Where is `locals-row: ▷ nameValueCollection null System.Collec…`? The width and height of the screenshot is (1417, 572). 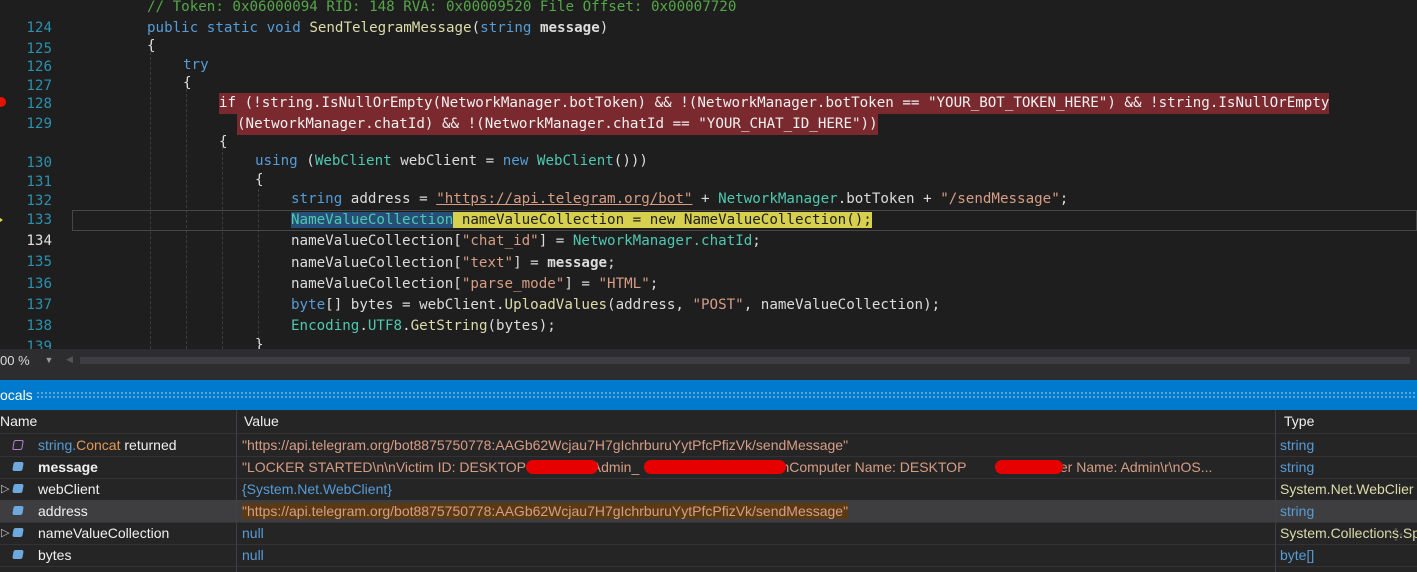
locals-row: ▷ nameValueCollection null System.Collec… is located at coordinates (708, 533).